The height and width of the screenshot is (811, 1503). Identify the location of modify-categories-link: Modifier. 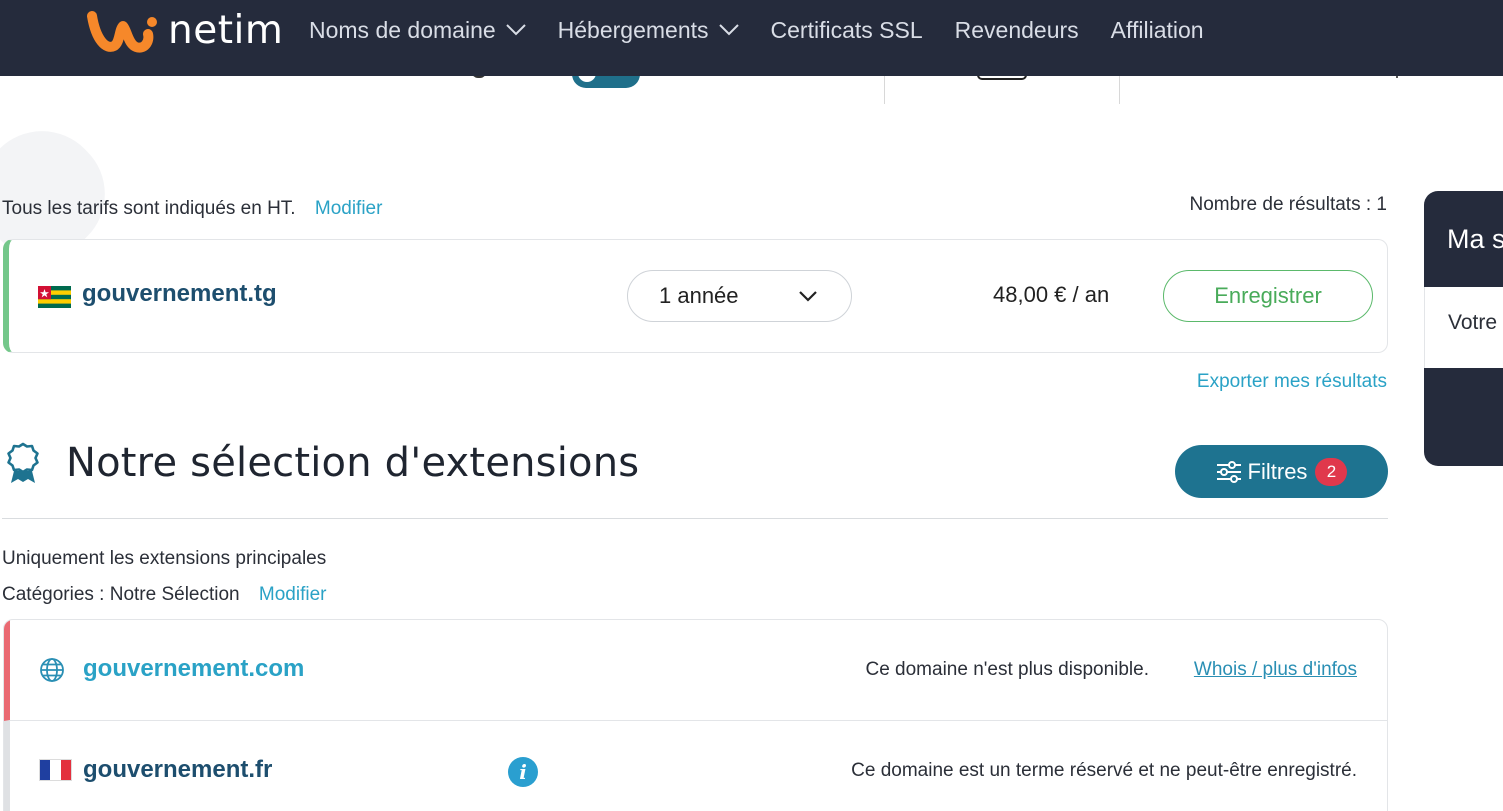
(293, 594).